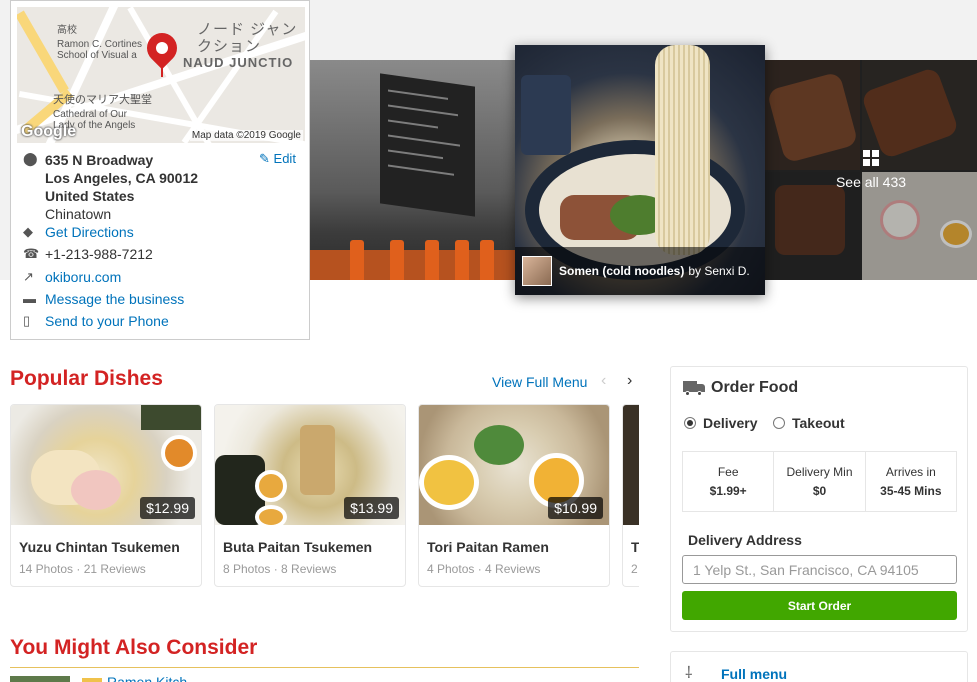 The image size is (977, 682). I want to click on pencil-icon: ✎, so click(264, 158).